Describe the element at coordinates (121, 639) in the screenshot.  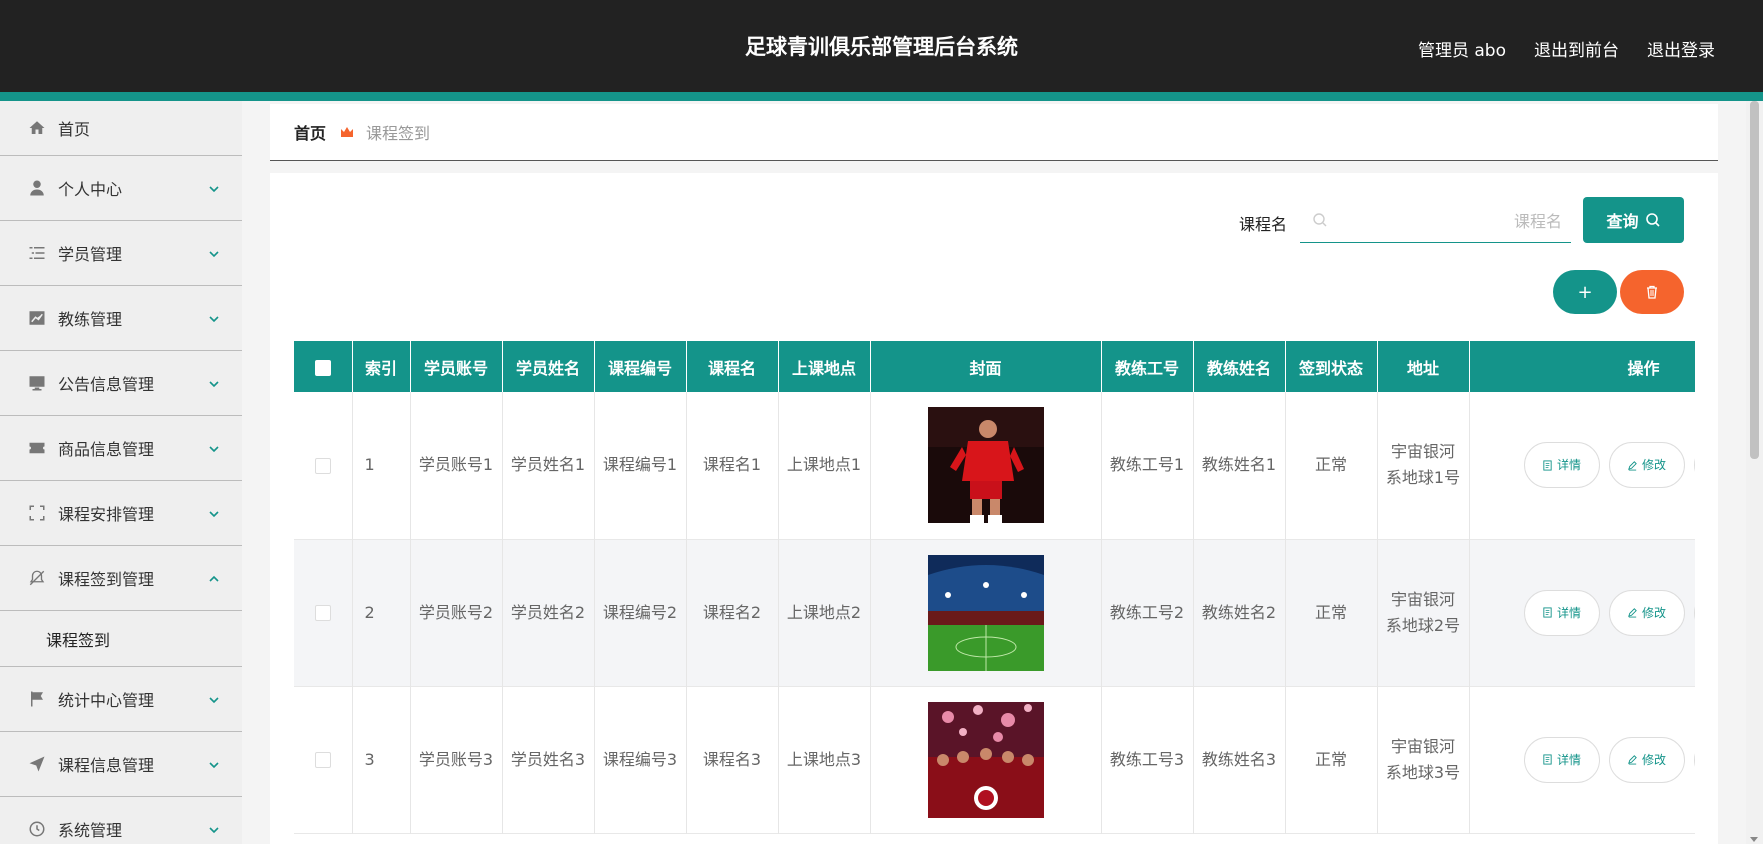
I see `sidebar-subitem-course-signin: 课程签到` at that location.